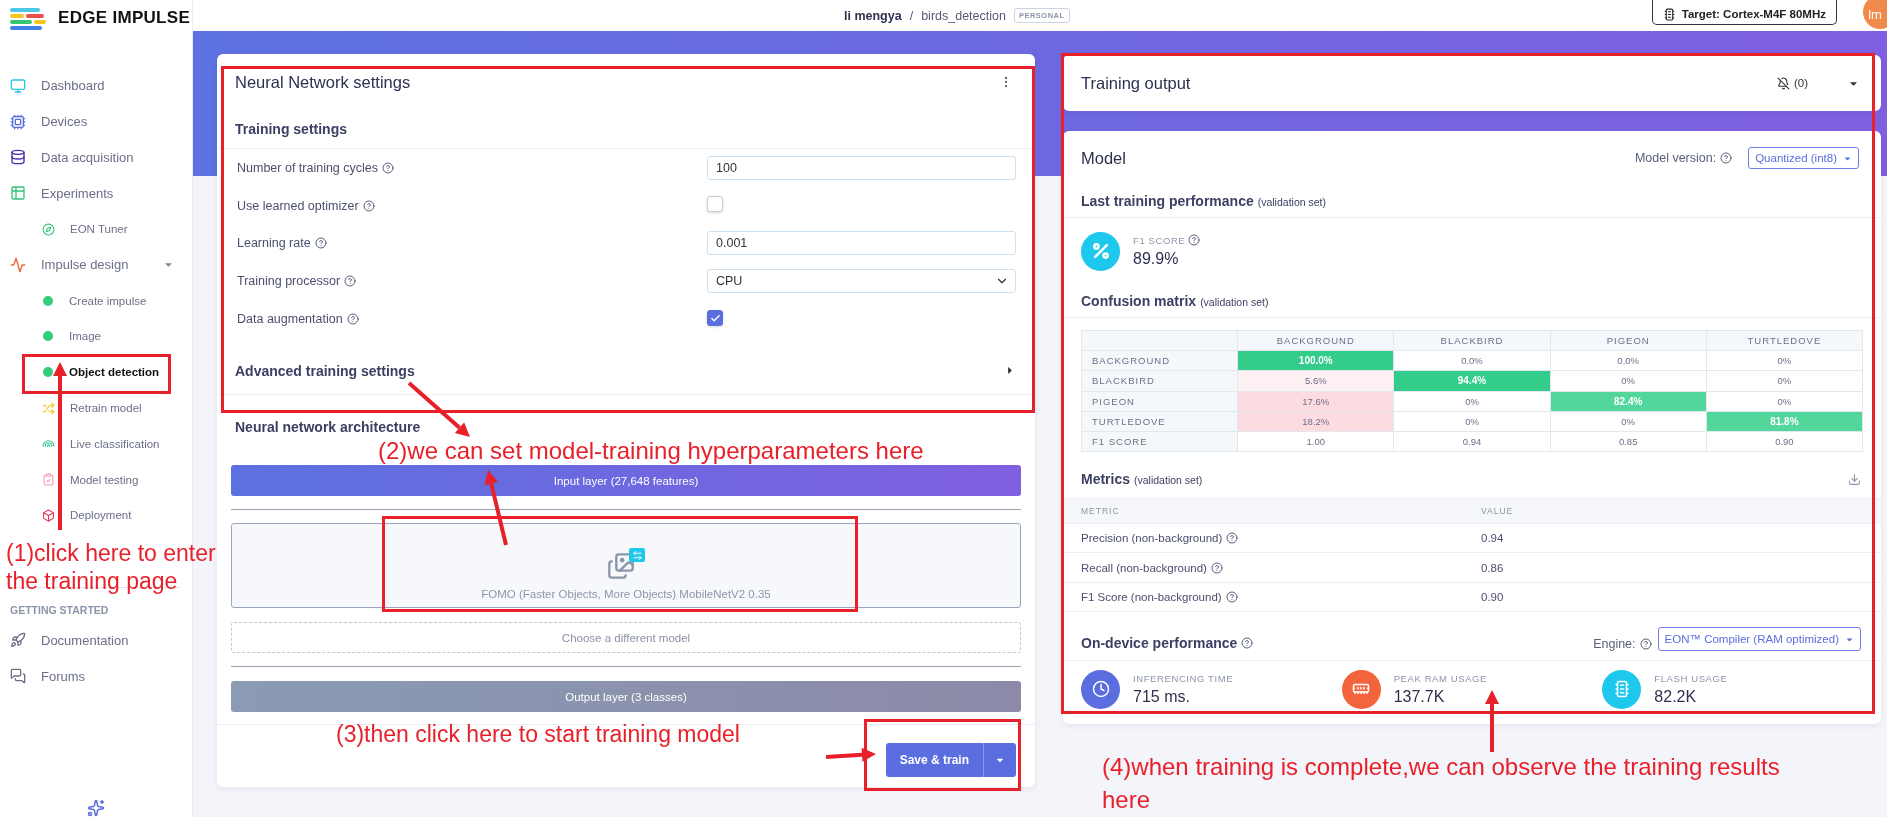 This screenshot has width=1887, height=817. Describe the element at coordinates (48, 480) in the screenshot. I see `clipboard-icon` at that location.